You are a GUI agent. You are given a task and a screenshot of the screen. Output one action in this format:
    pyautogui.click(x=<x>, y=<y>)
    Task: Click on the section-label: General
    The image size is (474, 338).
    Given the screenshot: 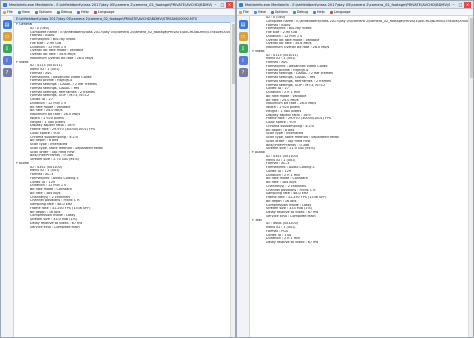 What is the action you would take?
    pyautogui.click(x=26, y=24)
    